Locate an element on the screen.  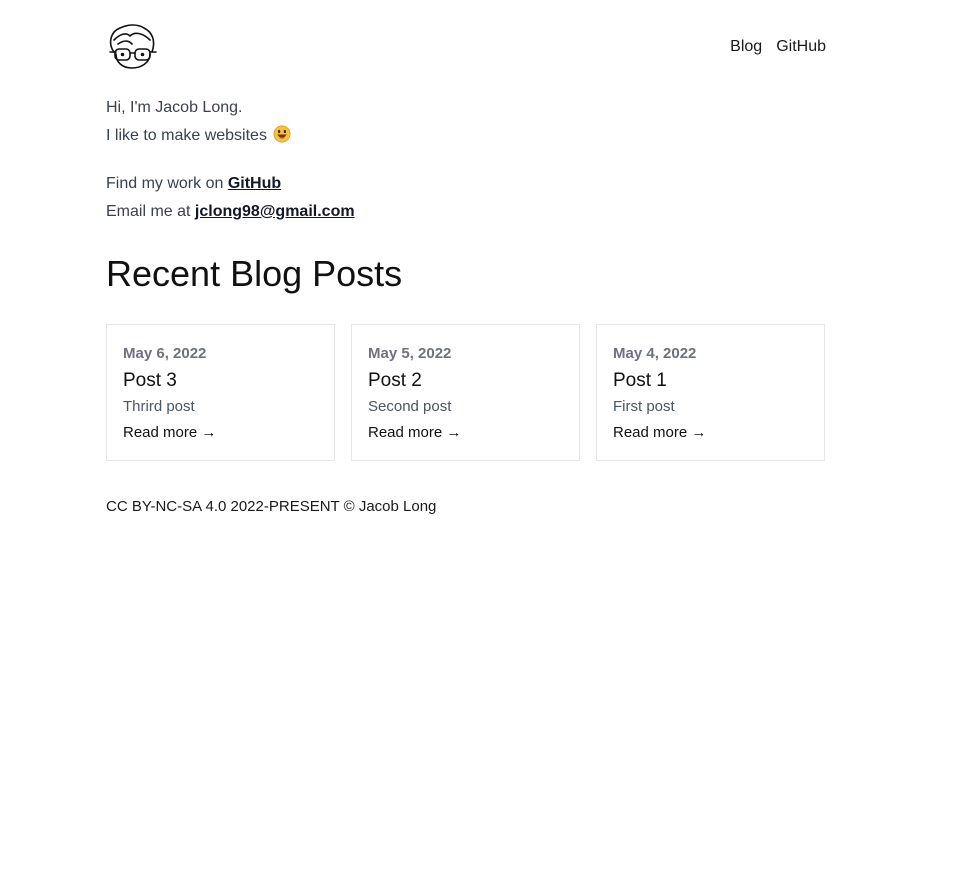
post-description: Thrird post is located at coordinates (159, 406).